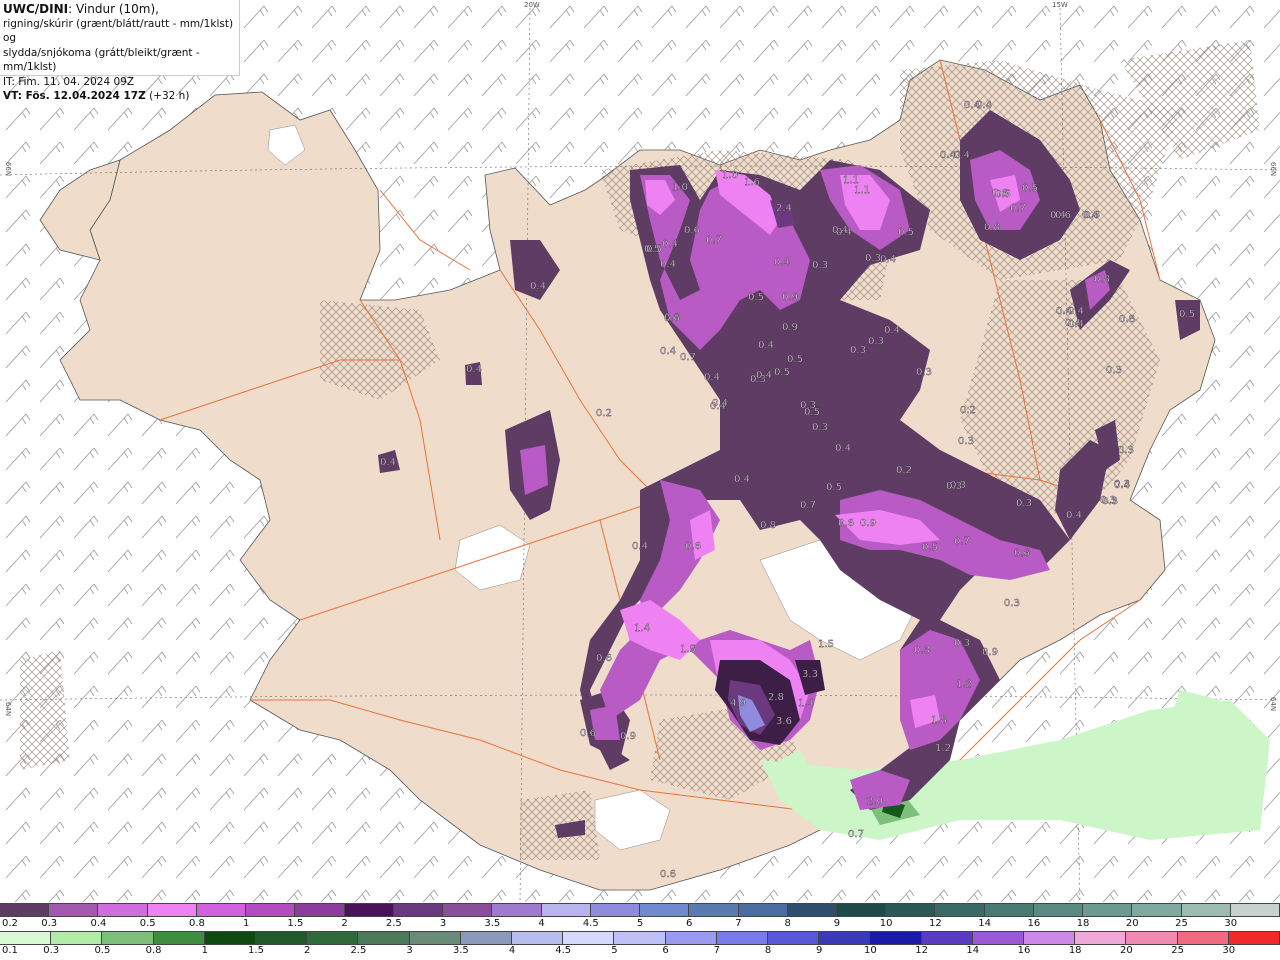 This screenshot has width=1280, height=960. Describe the element at coordinates (784, 208) in the screenshot. I see `precip-value-label: 2.4` at that location.